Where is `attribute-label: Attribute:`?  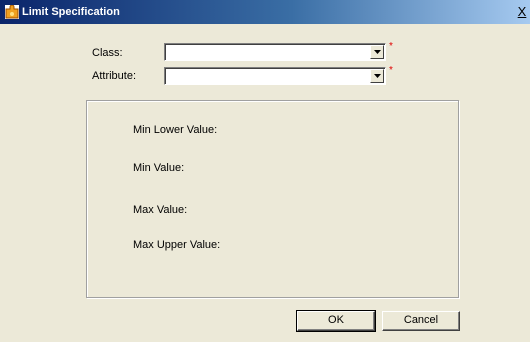
attribute-label: Attribute: is located at coordinates (114, 76).